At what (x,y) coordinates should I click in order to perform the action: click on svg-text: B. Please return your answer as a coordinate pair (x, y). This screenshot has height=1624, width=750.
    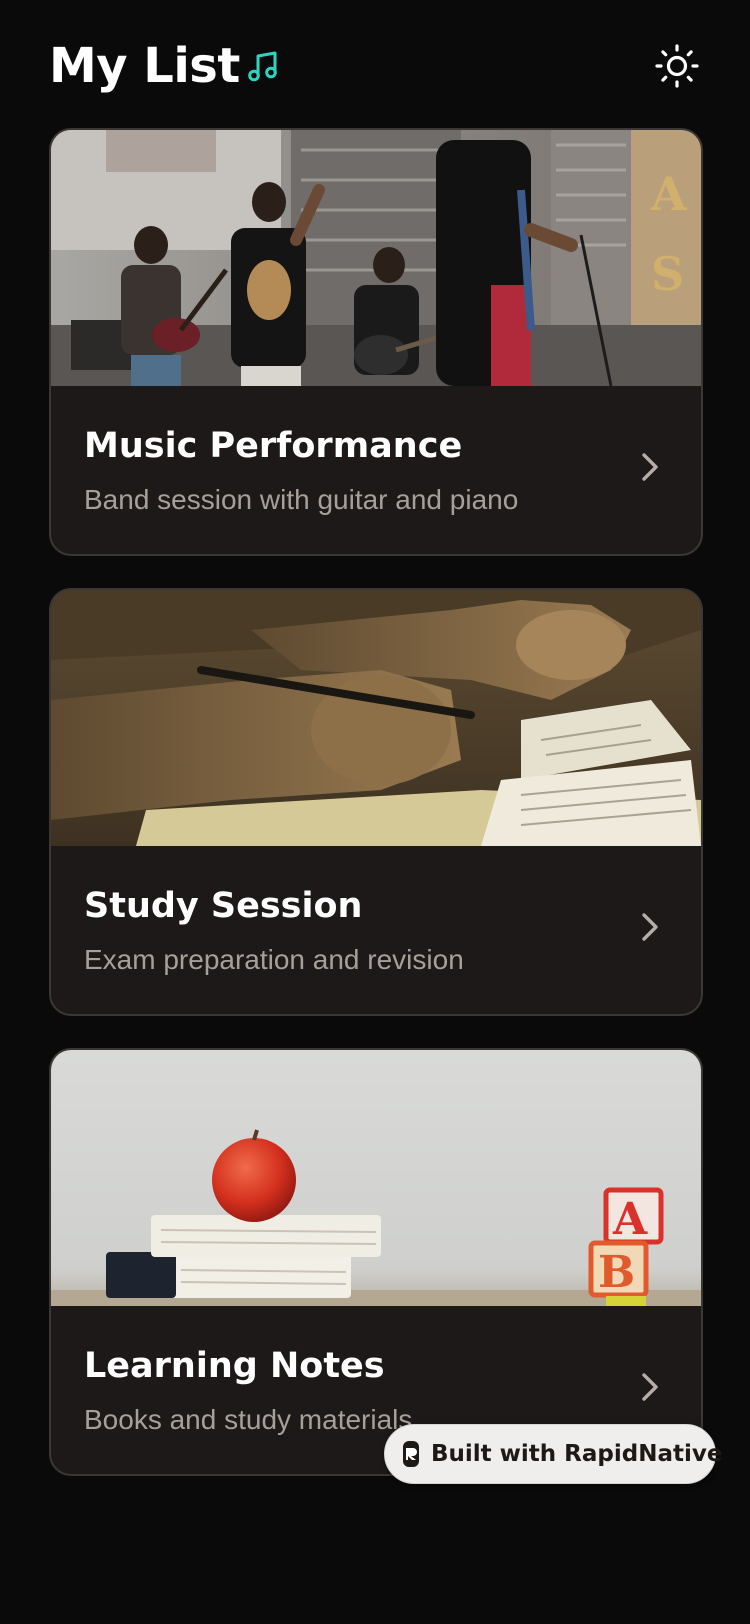
    Looking at the image, I should click on (616, 1272).